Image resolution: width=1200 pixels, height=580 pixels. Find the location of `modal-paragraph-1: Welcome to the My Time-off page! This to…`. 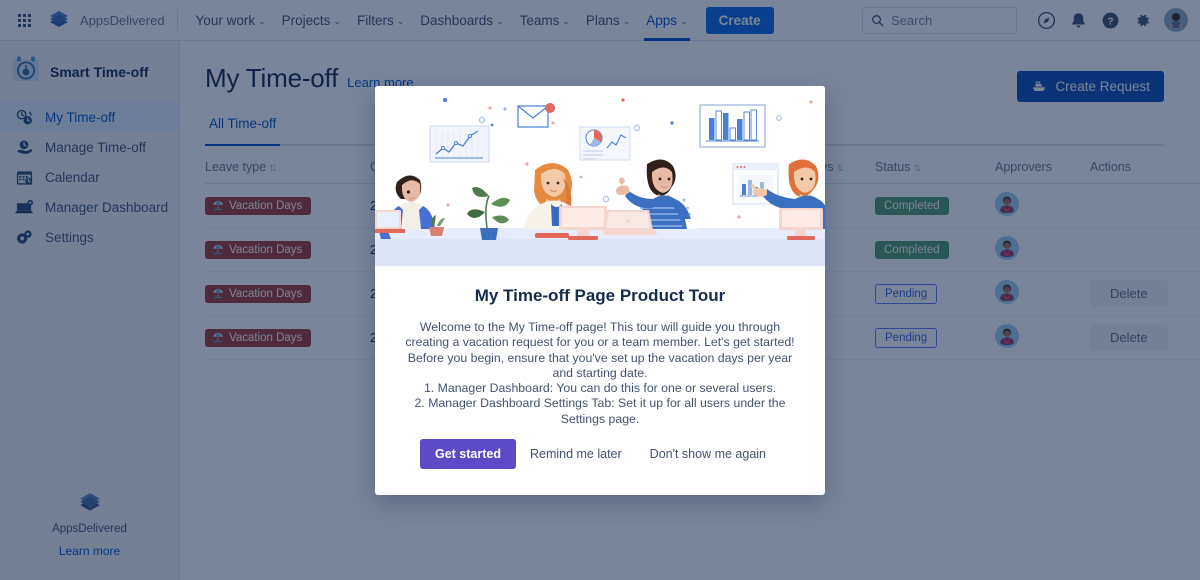

modal-paragraph-1: Welcome to the My Time-off page! This to… is located at coordinates (600, 335).